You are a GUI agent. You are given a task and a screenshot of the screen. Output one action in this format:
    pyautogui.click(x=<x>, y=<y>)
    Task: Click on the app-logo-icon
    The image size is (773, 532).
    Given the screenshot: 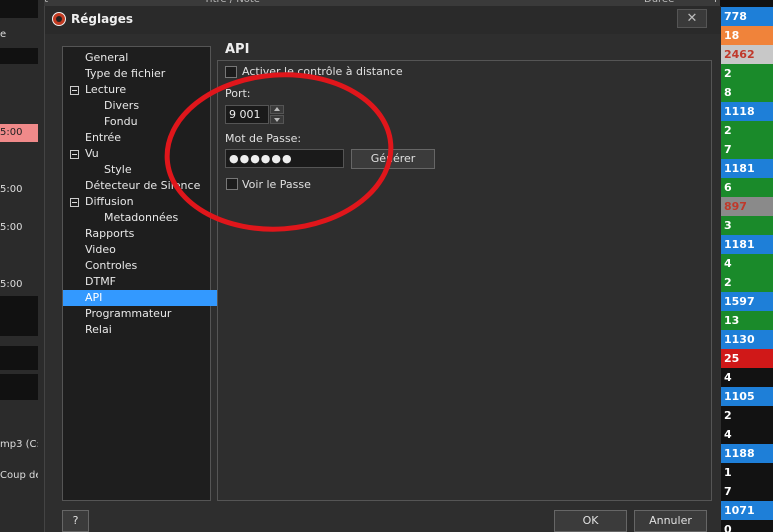 What is the action you would take?
    pyautogui.click(x=59, y=19)
    